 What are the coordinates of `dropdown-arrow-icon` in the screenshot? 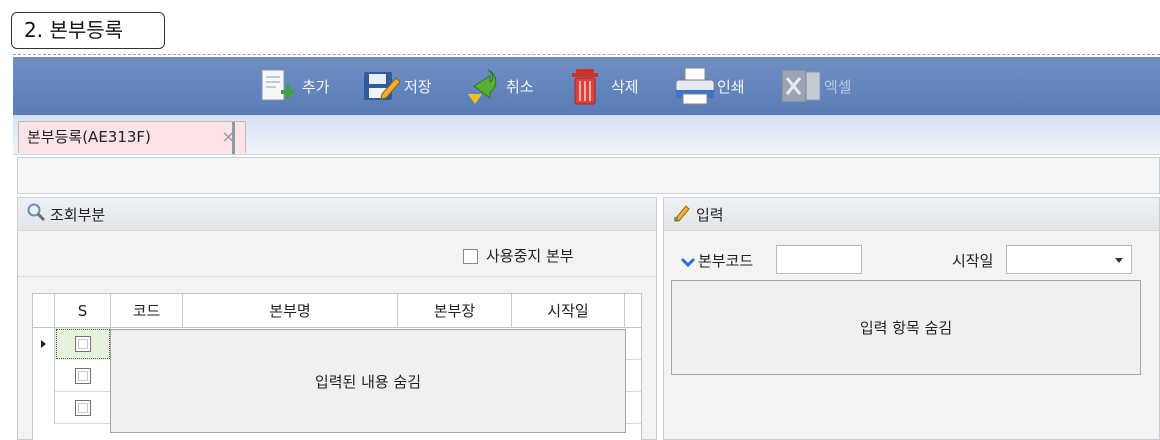 It's located at (1119, 260).